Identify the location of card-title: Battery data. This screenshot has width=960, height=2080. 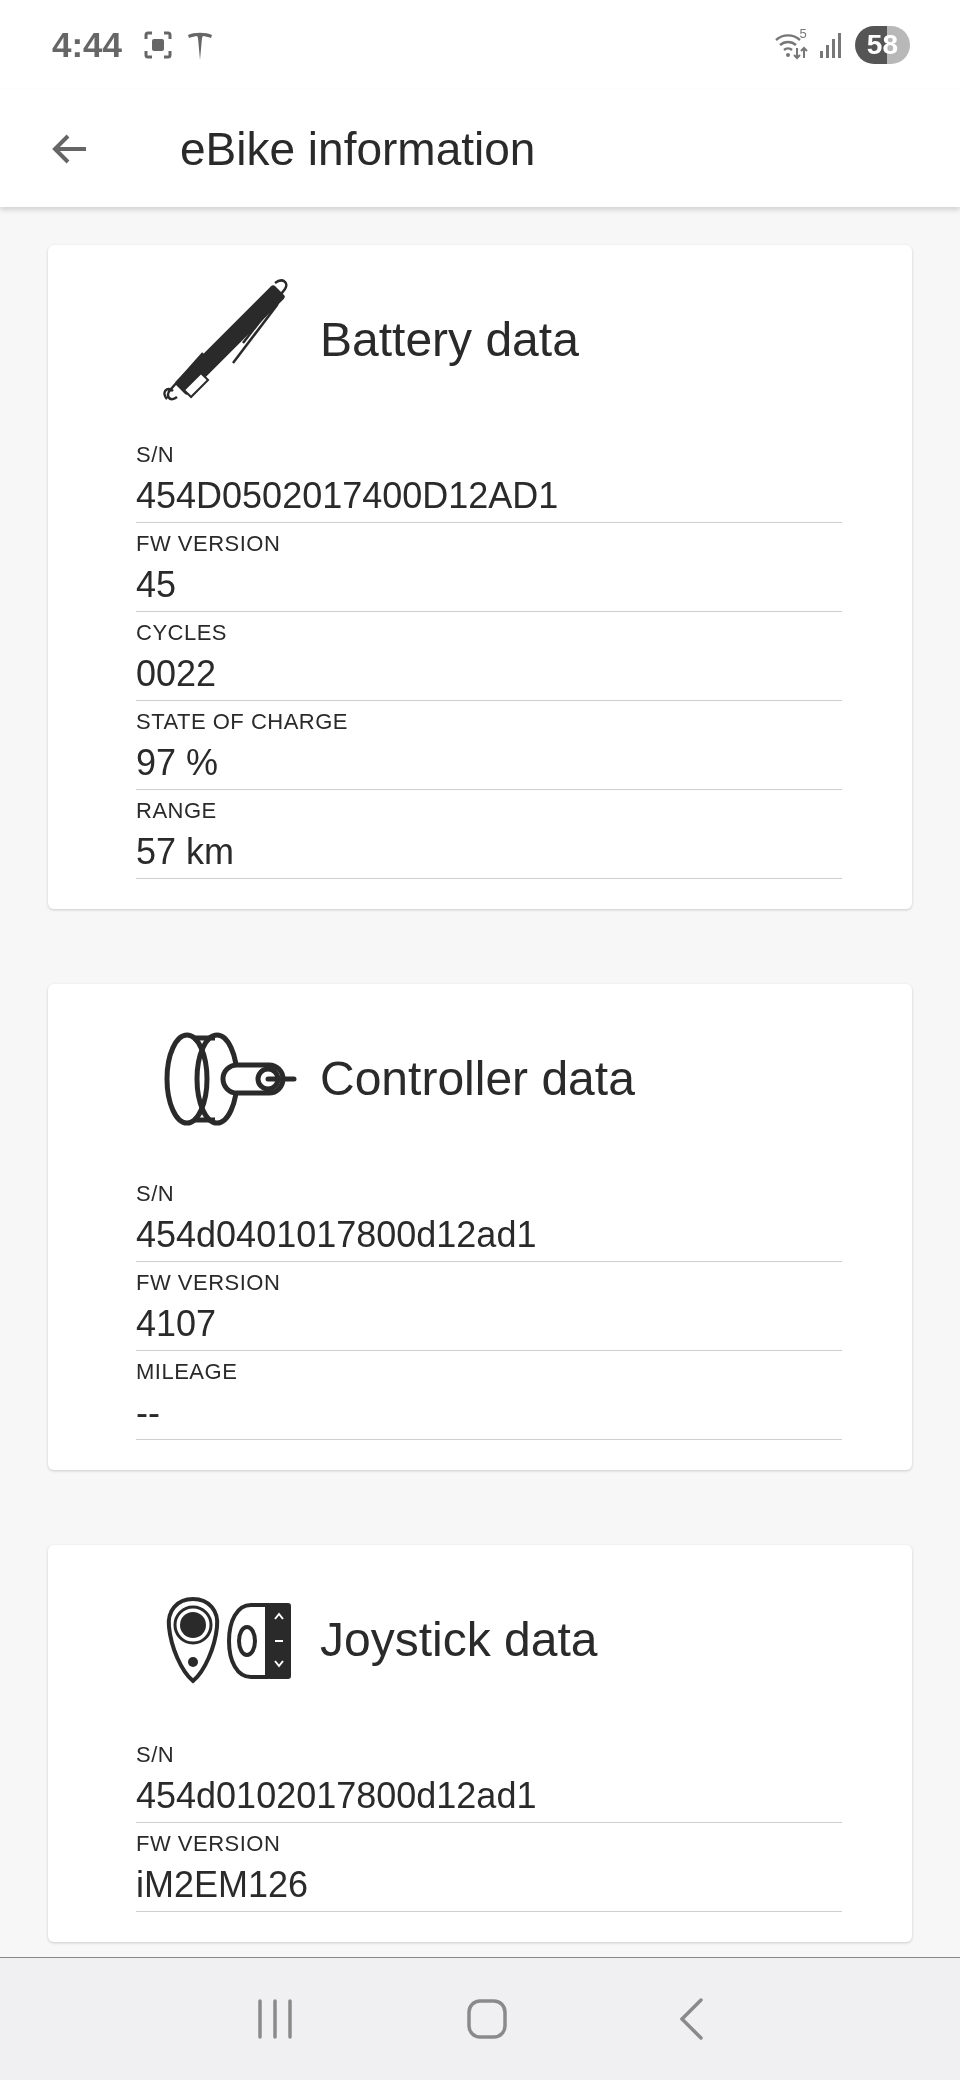
(449, 339).